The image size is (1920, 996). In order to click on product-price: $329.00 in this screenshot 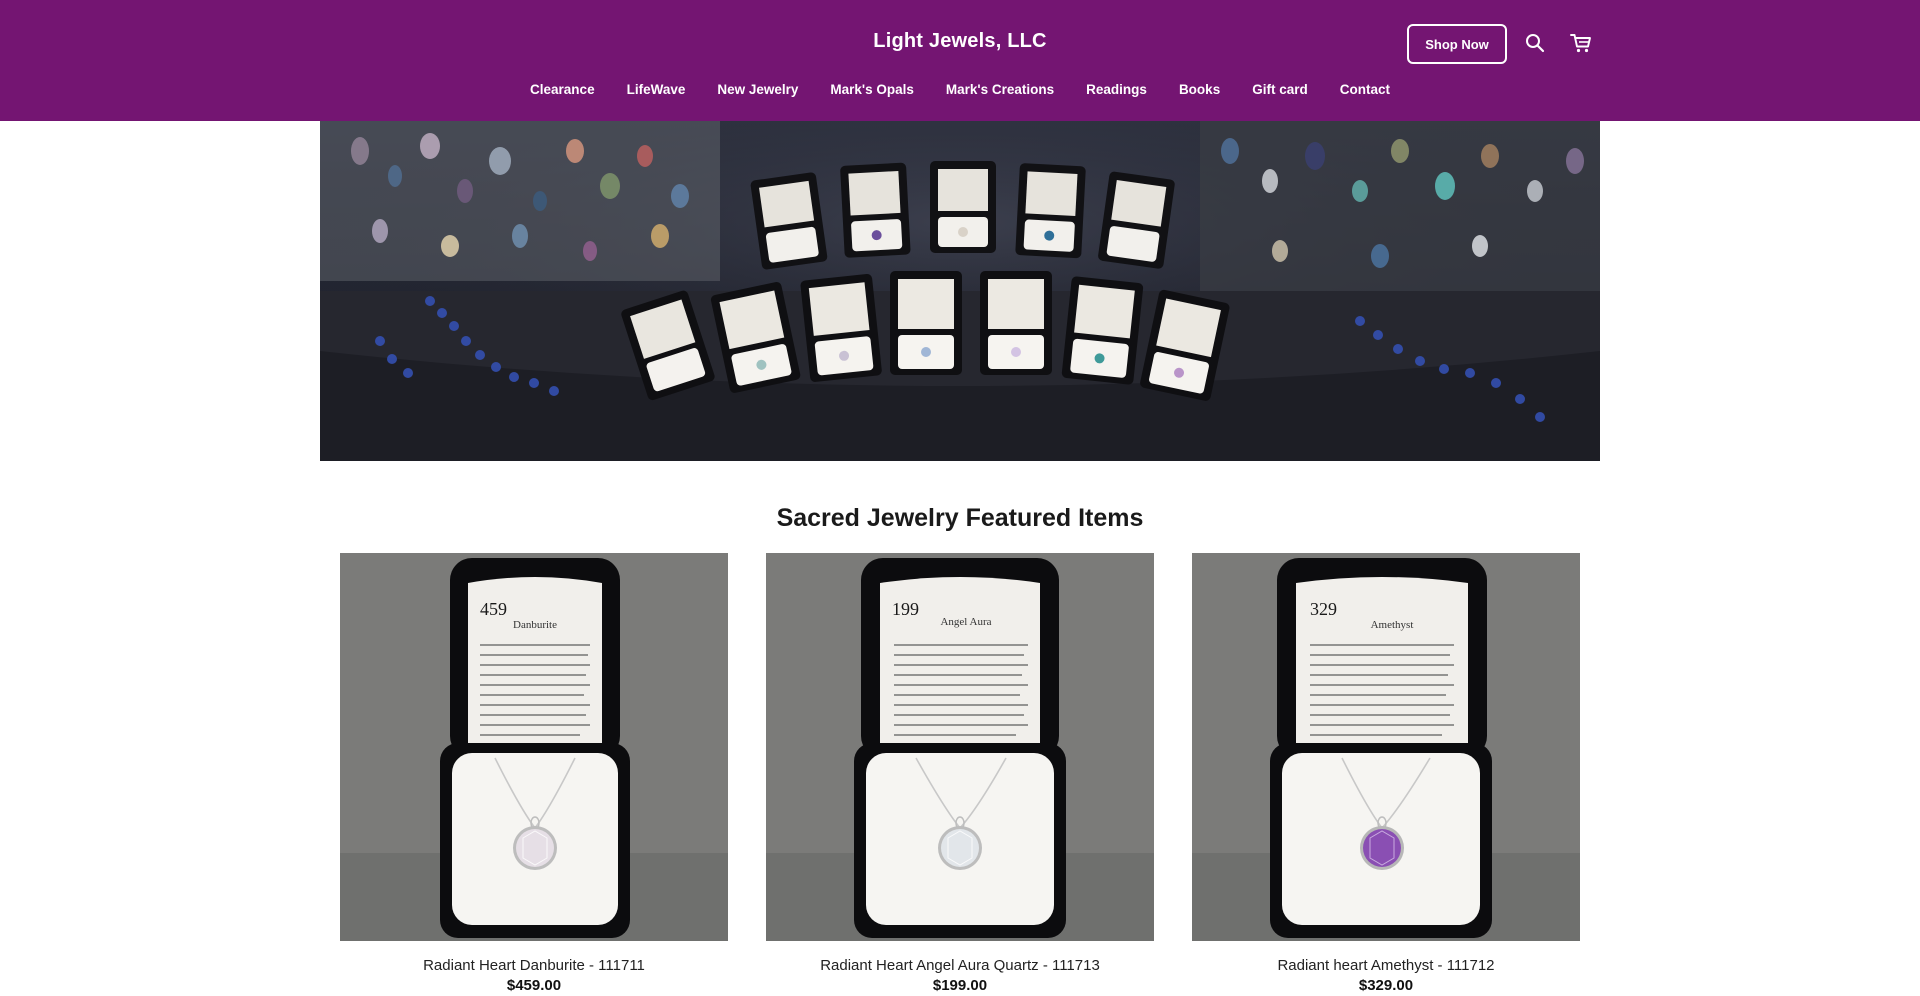, I will do `click(1386, 985)`.